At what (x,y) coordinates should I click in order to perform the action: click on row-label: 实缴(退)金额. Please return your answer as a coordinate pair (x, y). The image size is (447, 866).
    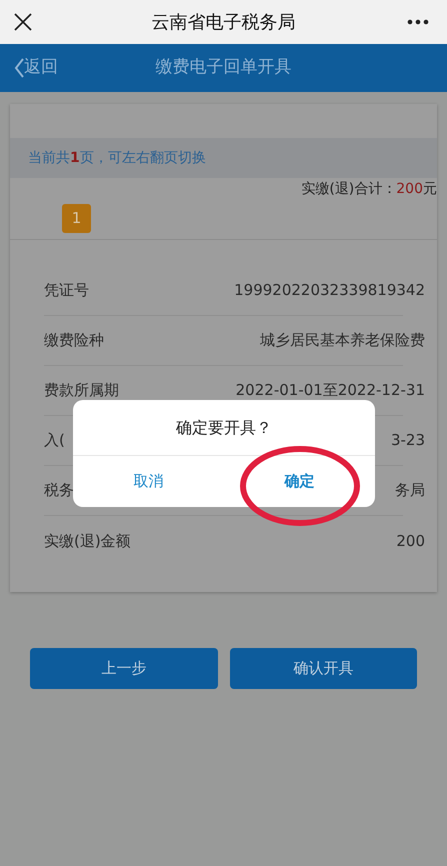
    Looking at the image, I should click on (87, 541).